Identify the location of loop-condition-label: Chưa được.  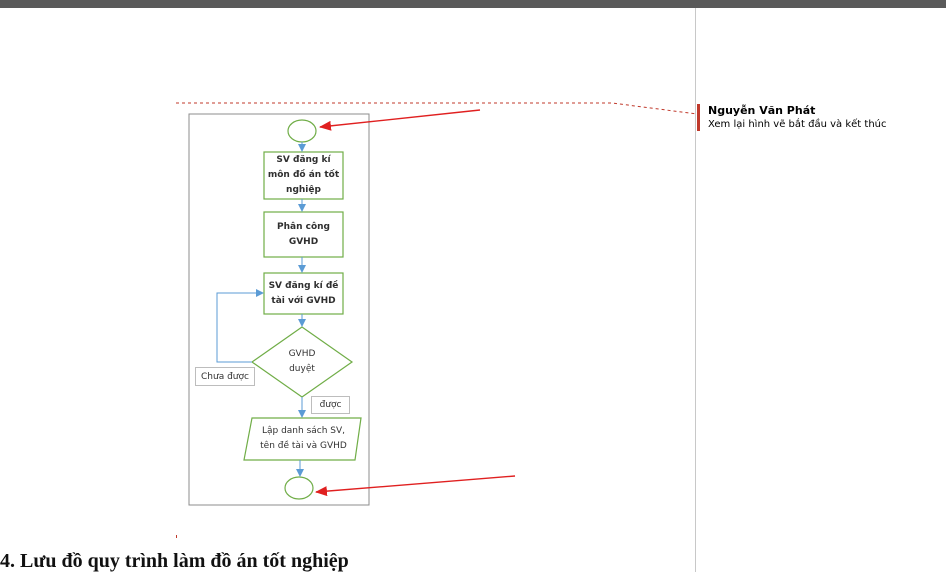
(225, 376).